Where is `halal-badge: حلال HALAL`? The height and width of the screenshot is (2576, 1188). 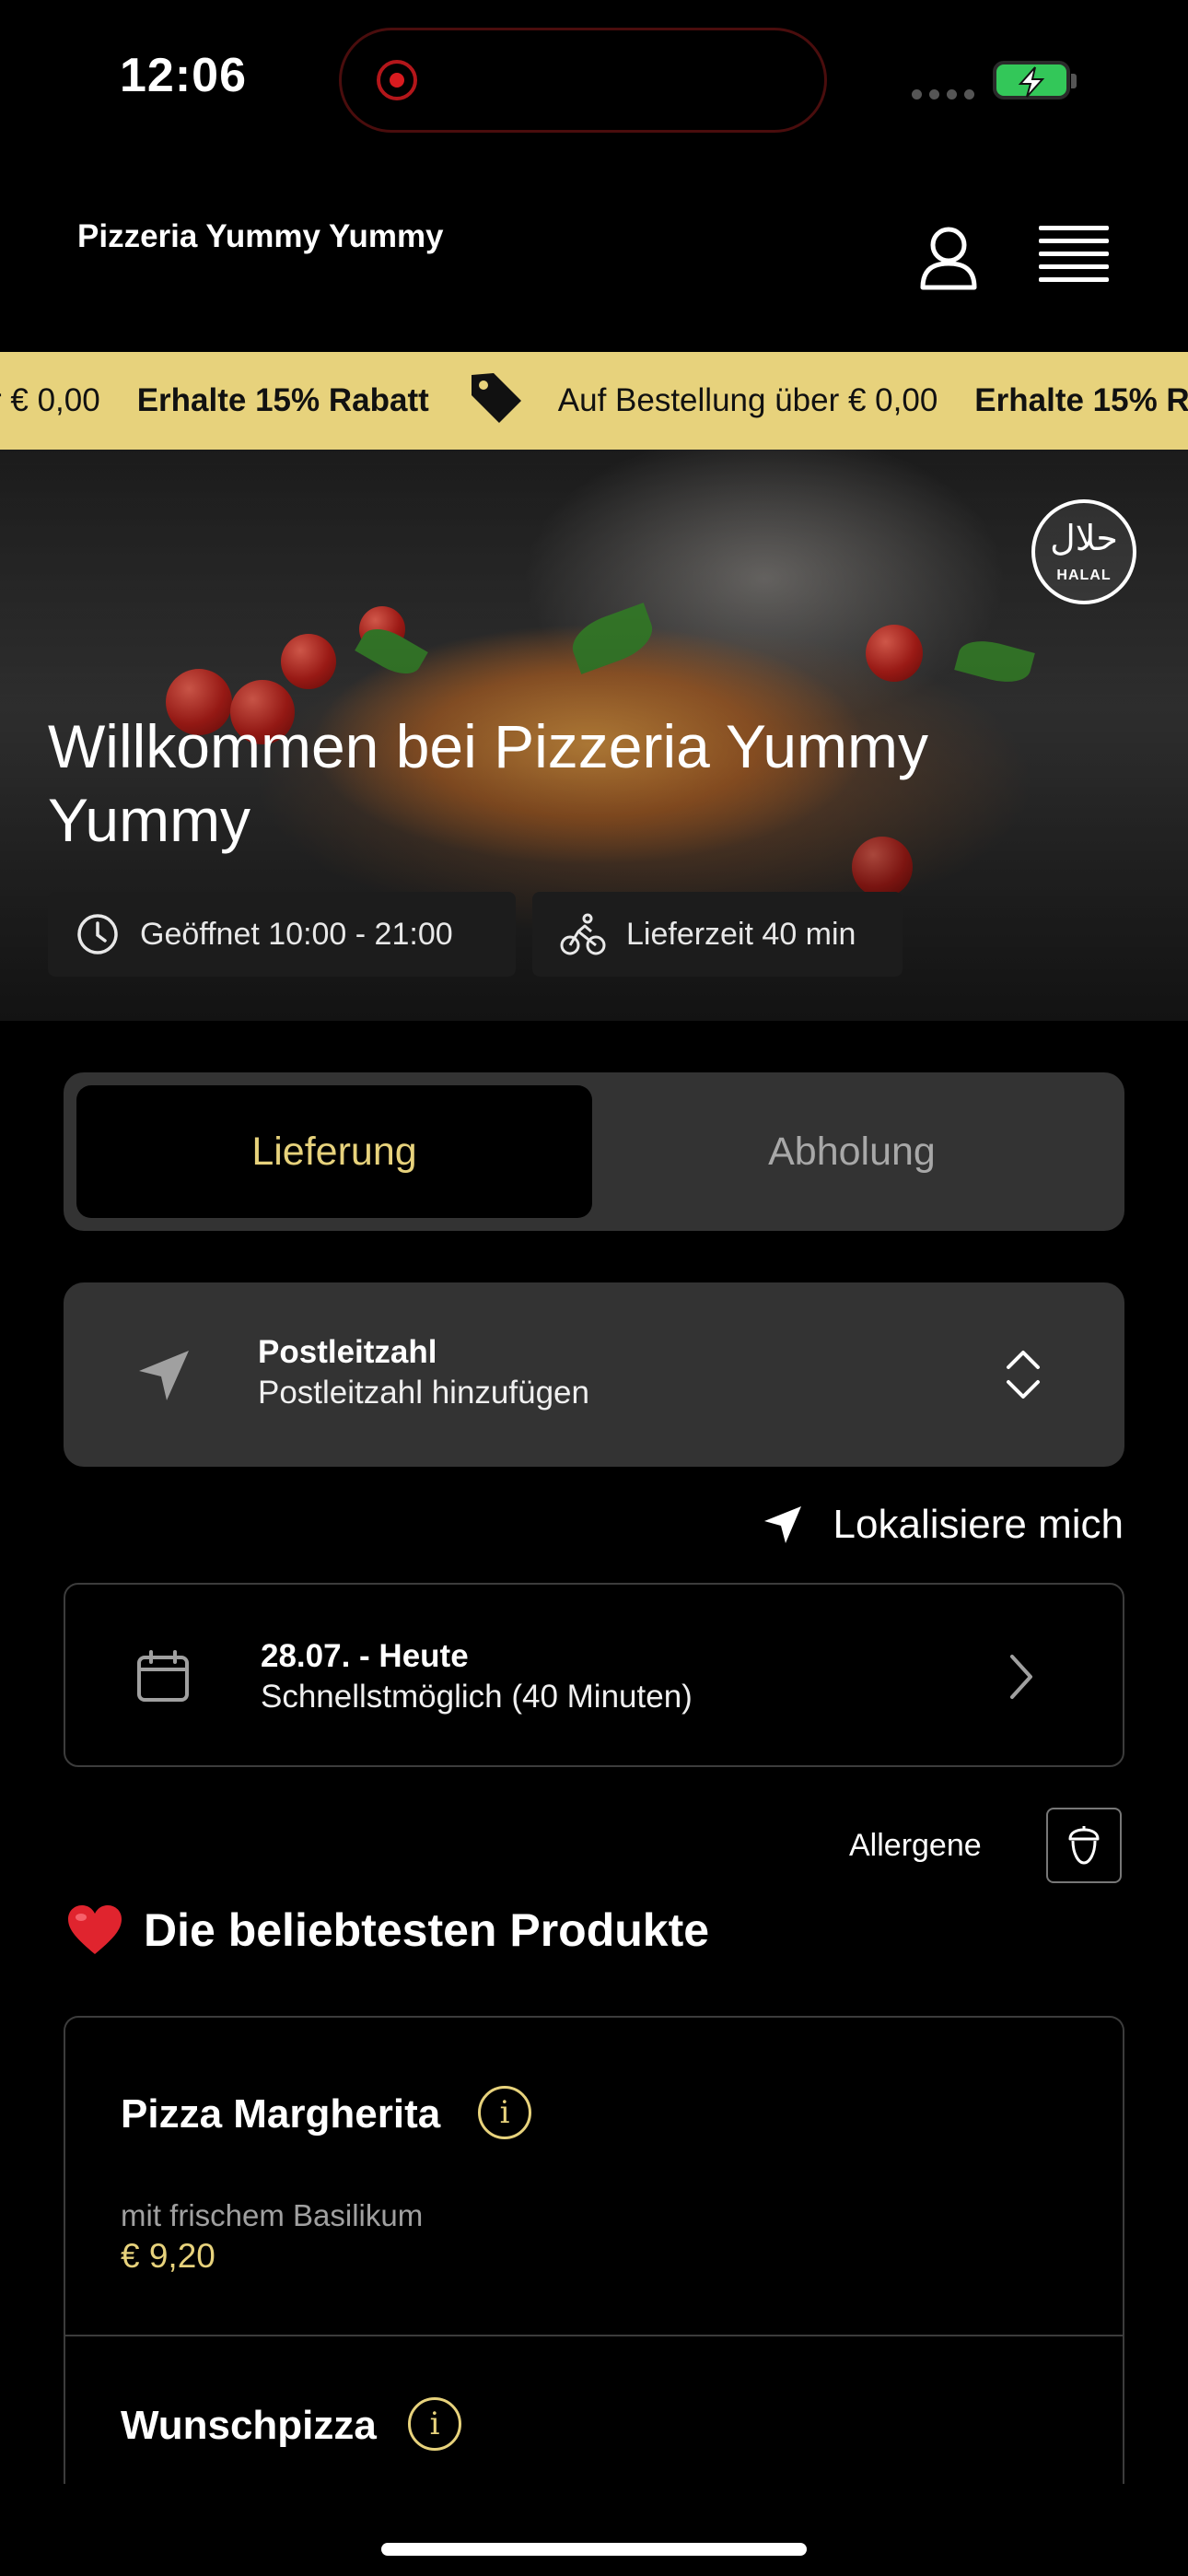
halal-badge: حلال HALAL is located at coordinates (1083, 551).